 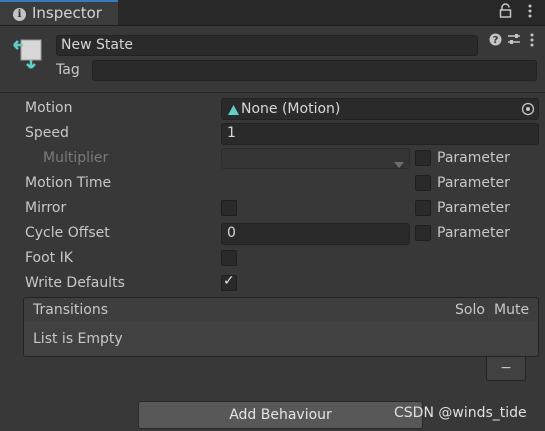 I want to click on transitions-header: Transitions Solo Mute, so click(x=281, y=309).